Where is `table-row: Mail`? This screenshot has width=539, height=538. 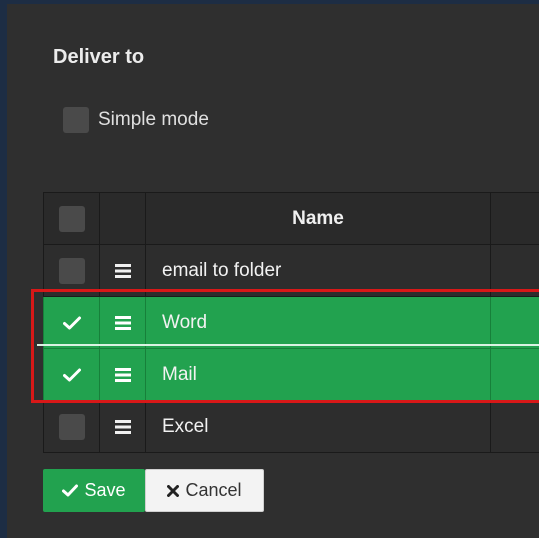
table-row: Mail is located at coordinates (291, 374).